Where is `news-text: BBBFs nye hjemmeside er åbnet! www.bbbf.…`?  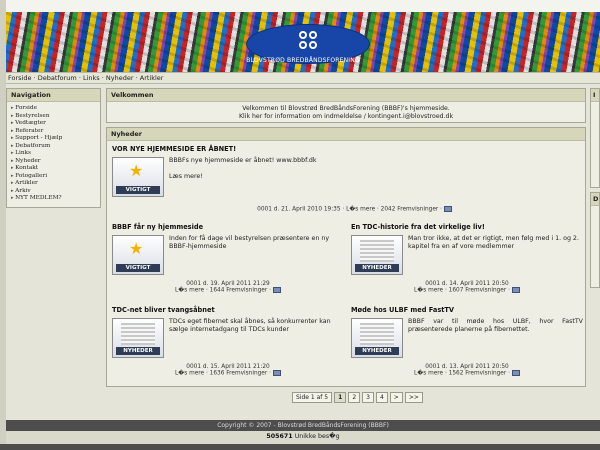 news-text: BBBFs nye hjemmeside er åbnet! www.bbbf.… is located at coordinates (319, 169).